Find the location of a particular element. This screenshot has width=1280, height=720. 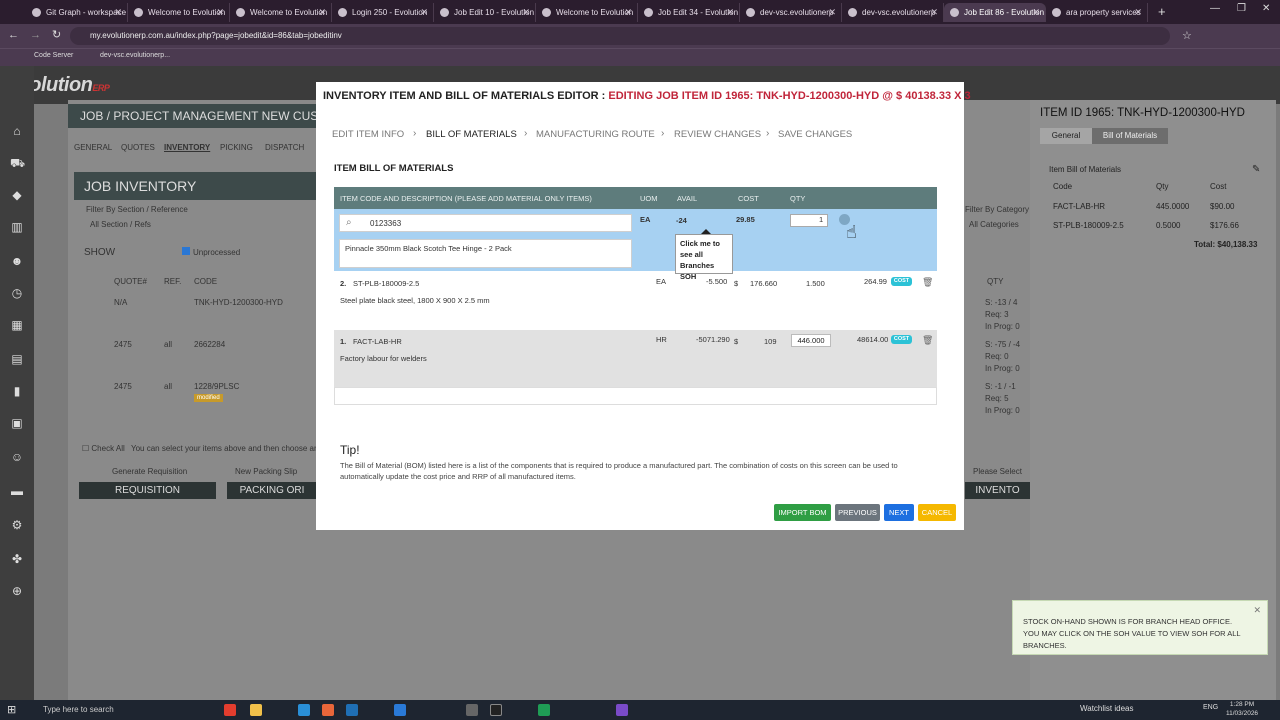

bookmark-star-icon: ☆ is located at coordinates (1187, 35).